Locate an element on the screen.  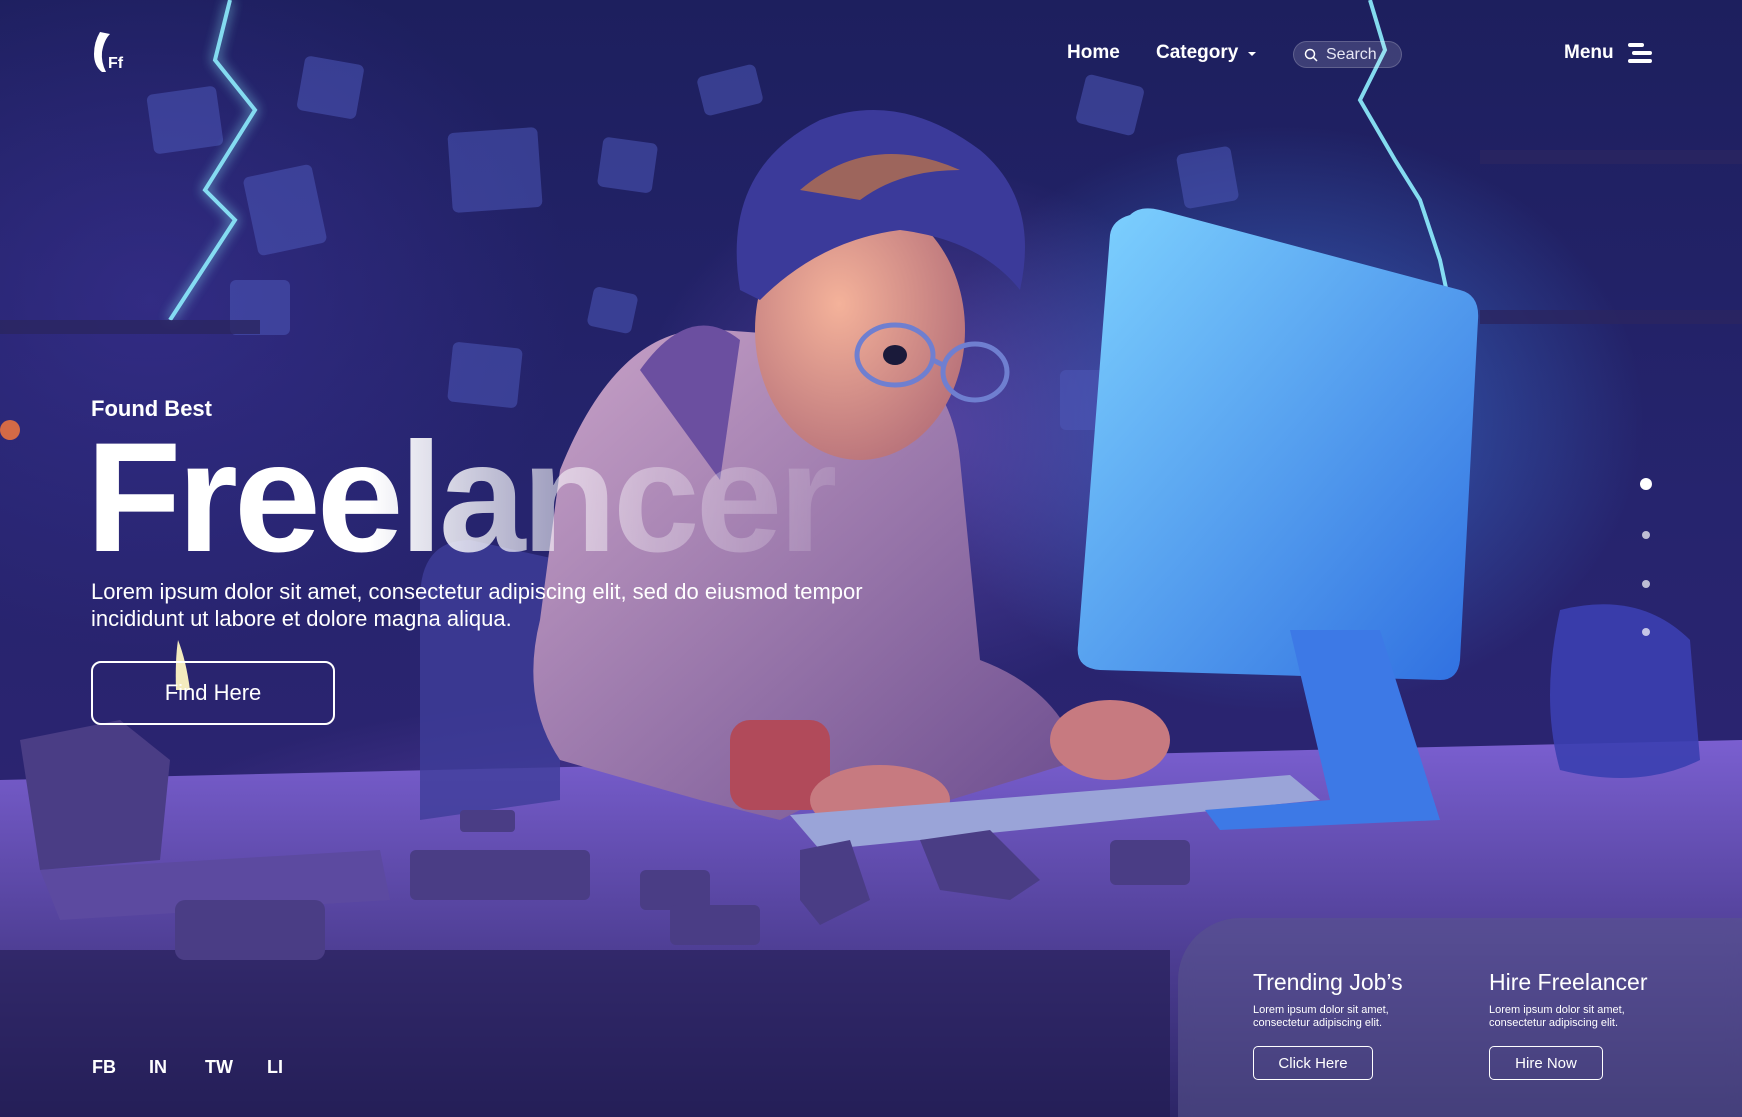
search-icon is located at coordinates (1311, 55).